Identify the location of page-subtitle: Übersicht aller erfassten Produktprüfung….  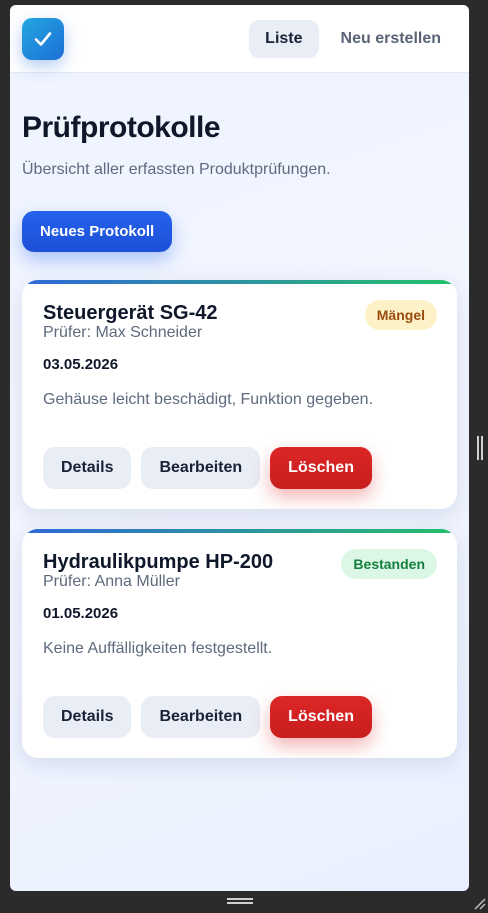
(176, 169).